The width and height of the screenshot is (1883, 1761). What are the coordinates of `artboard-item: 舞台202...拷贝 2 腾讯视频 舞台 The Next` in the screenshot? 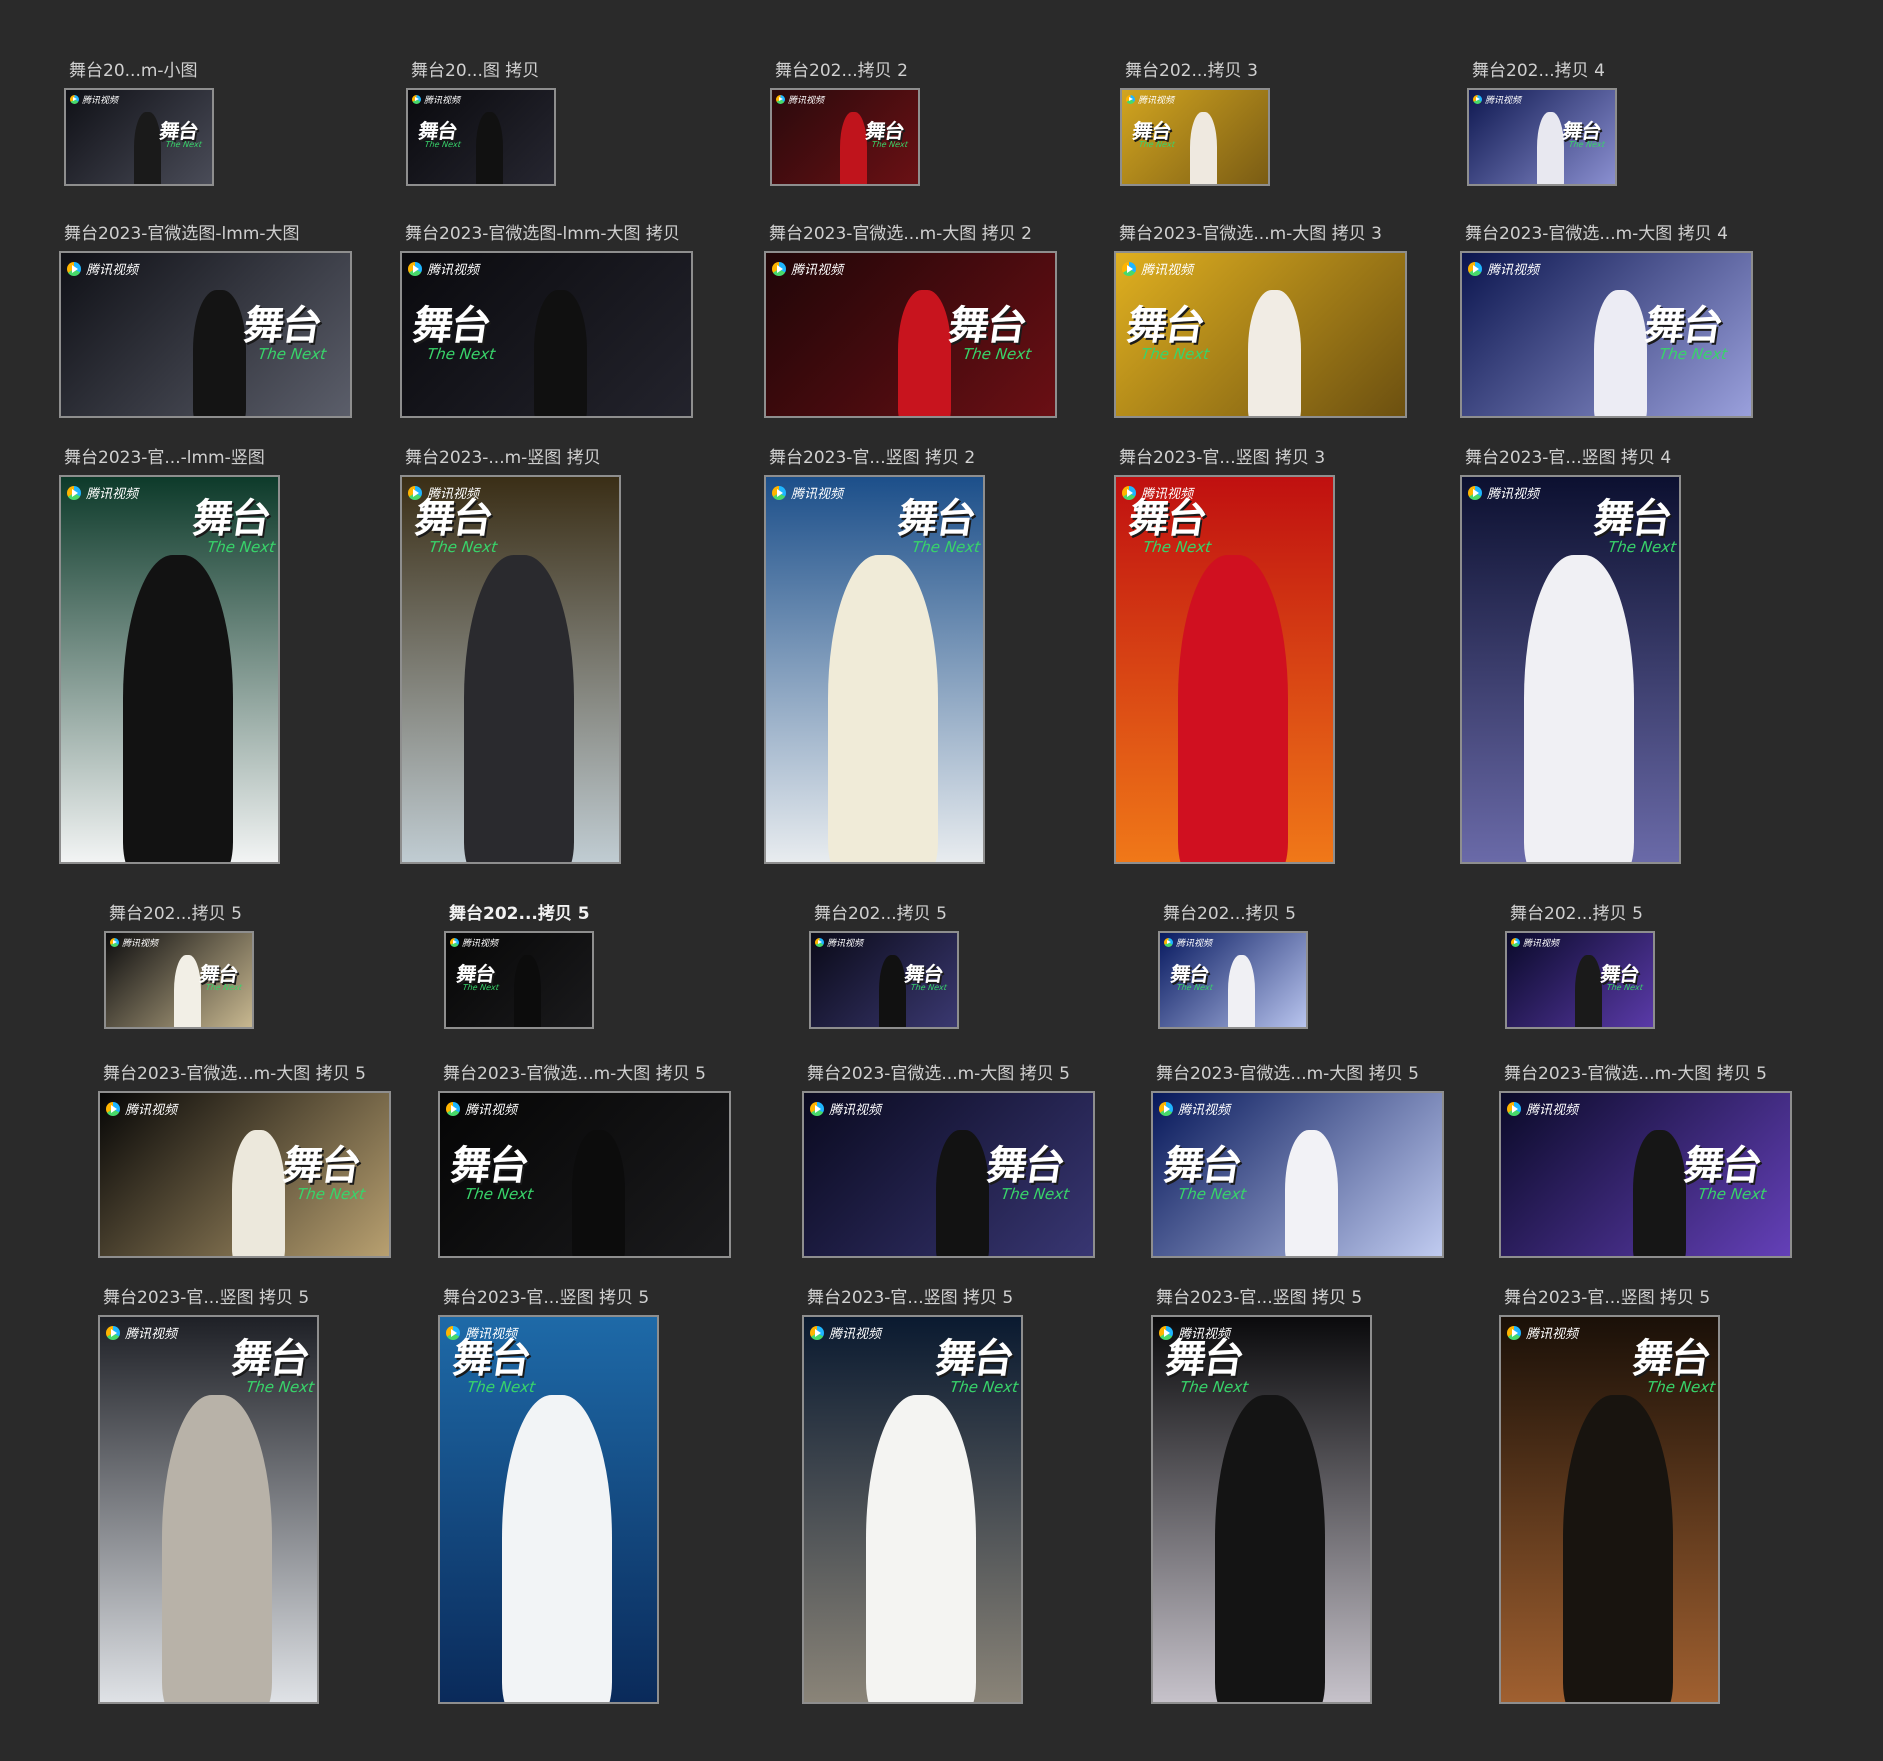 It's located at (900, 124).